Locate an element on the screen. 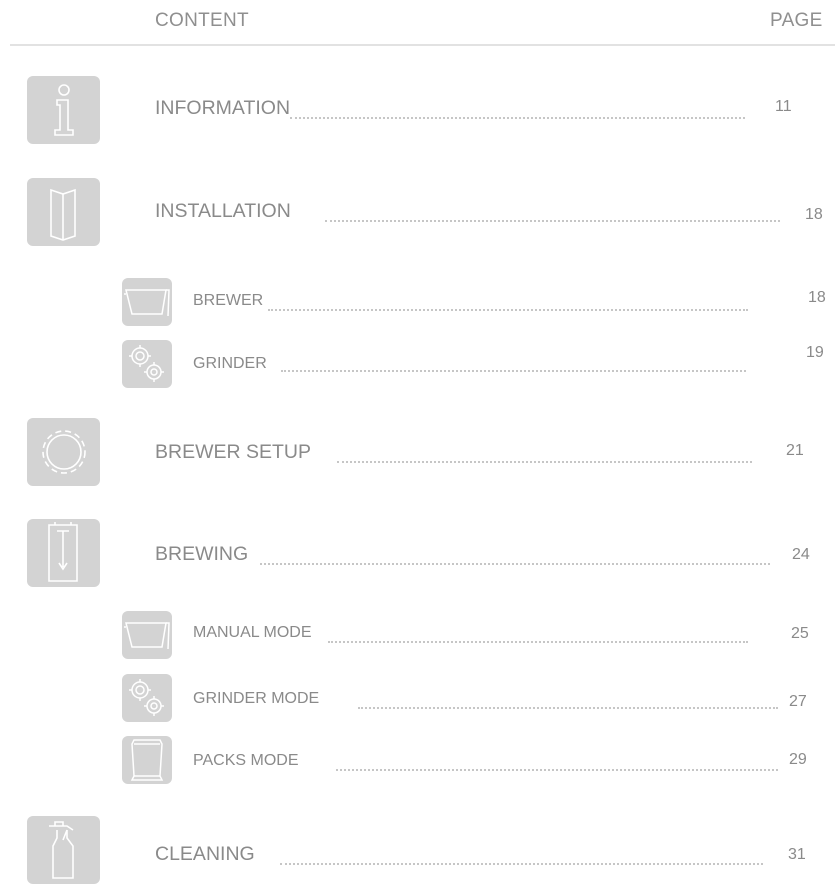 The image size is (835, 884). toc-entry-page: 25 is located at coordinates (800, 633).